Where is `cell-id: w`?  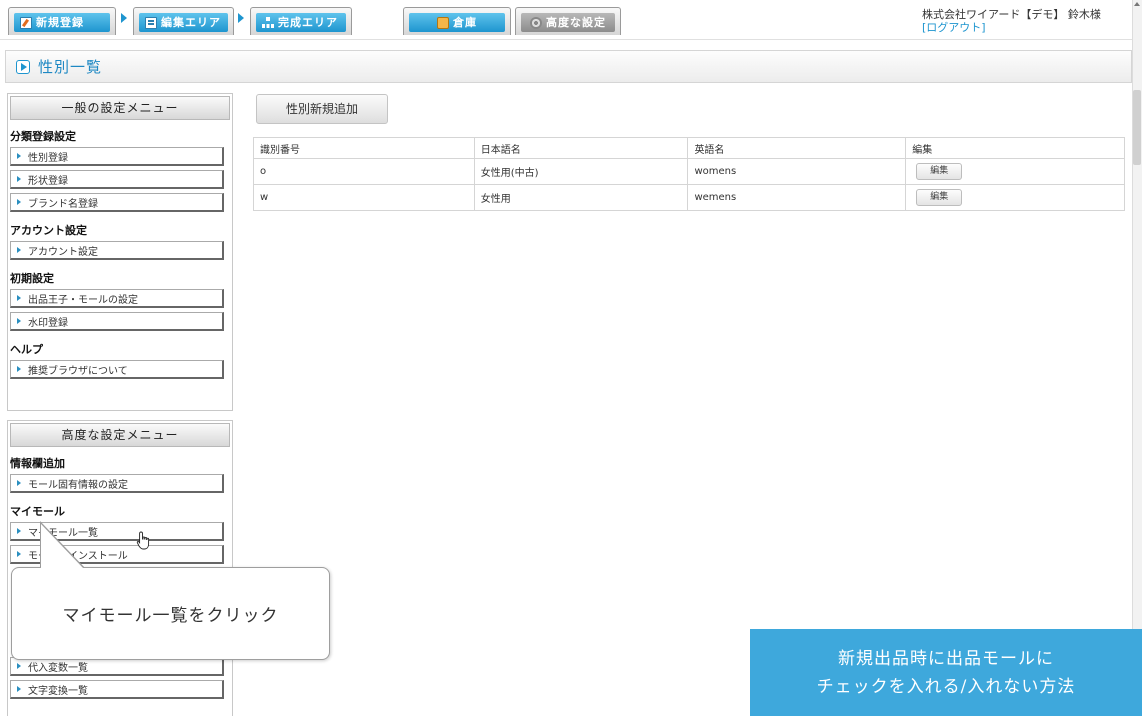
cell-id: w is located at coordinates (364, 197).